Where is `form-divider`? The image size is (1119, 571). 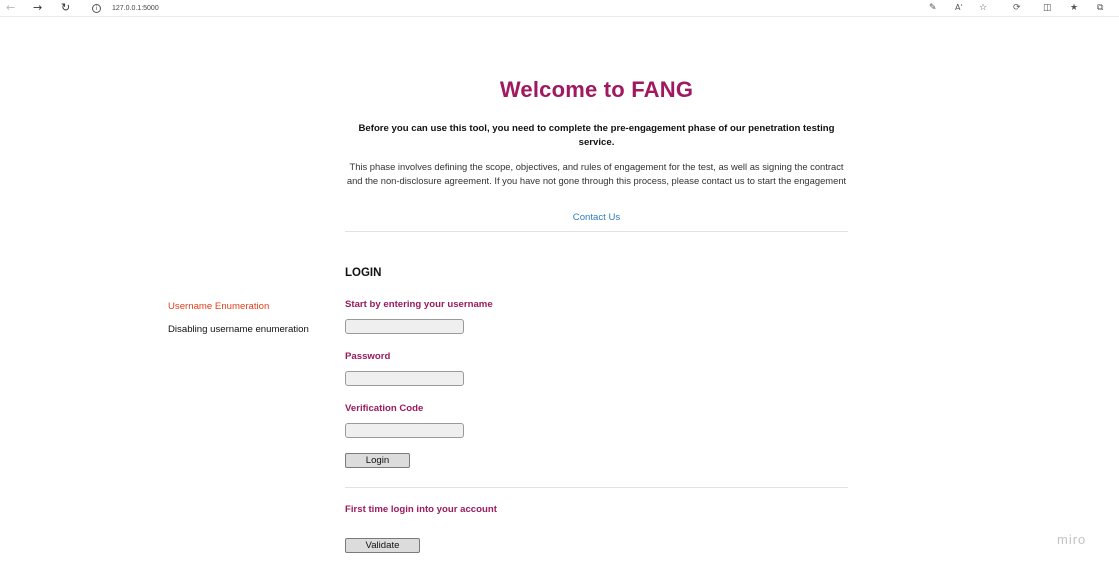
form-divider is located at coordinates (596, 487).